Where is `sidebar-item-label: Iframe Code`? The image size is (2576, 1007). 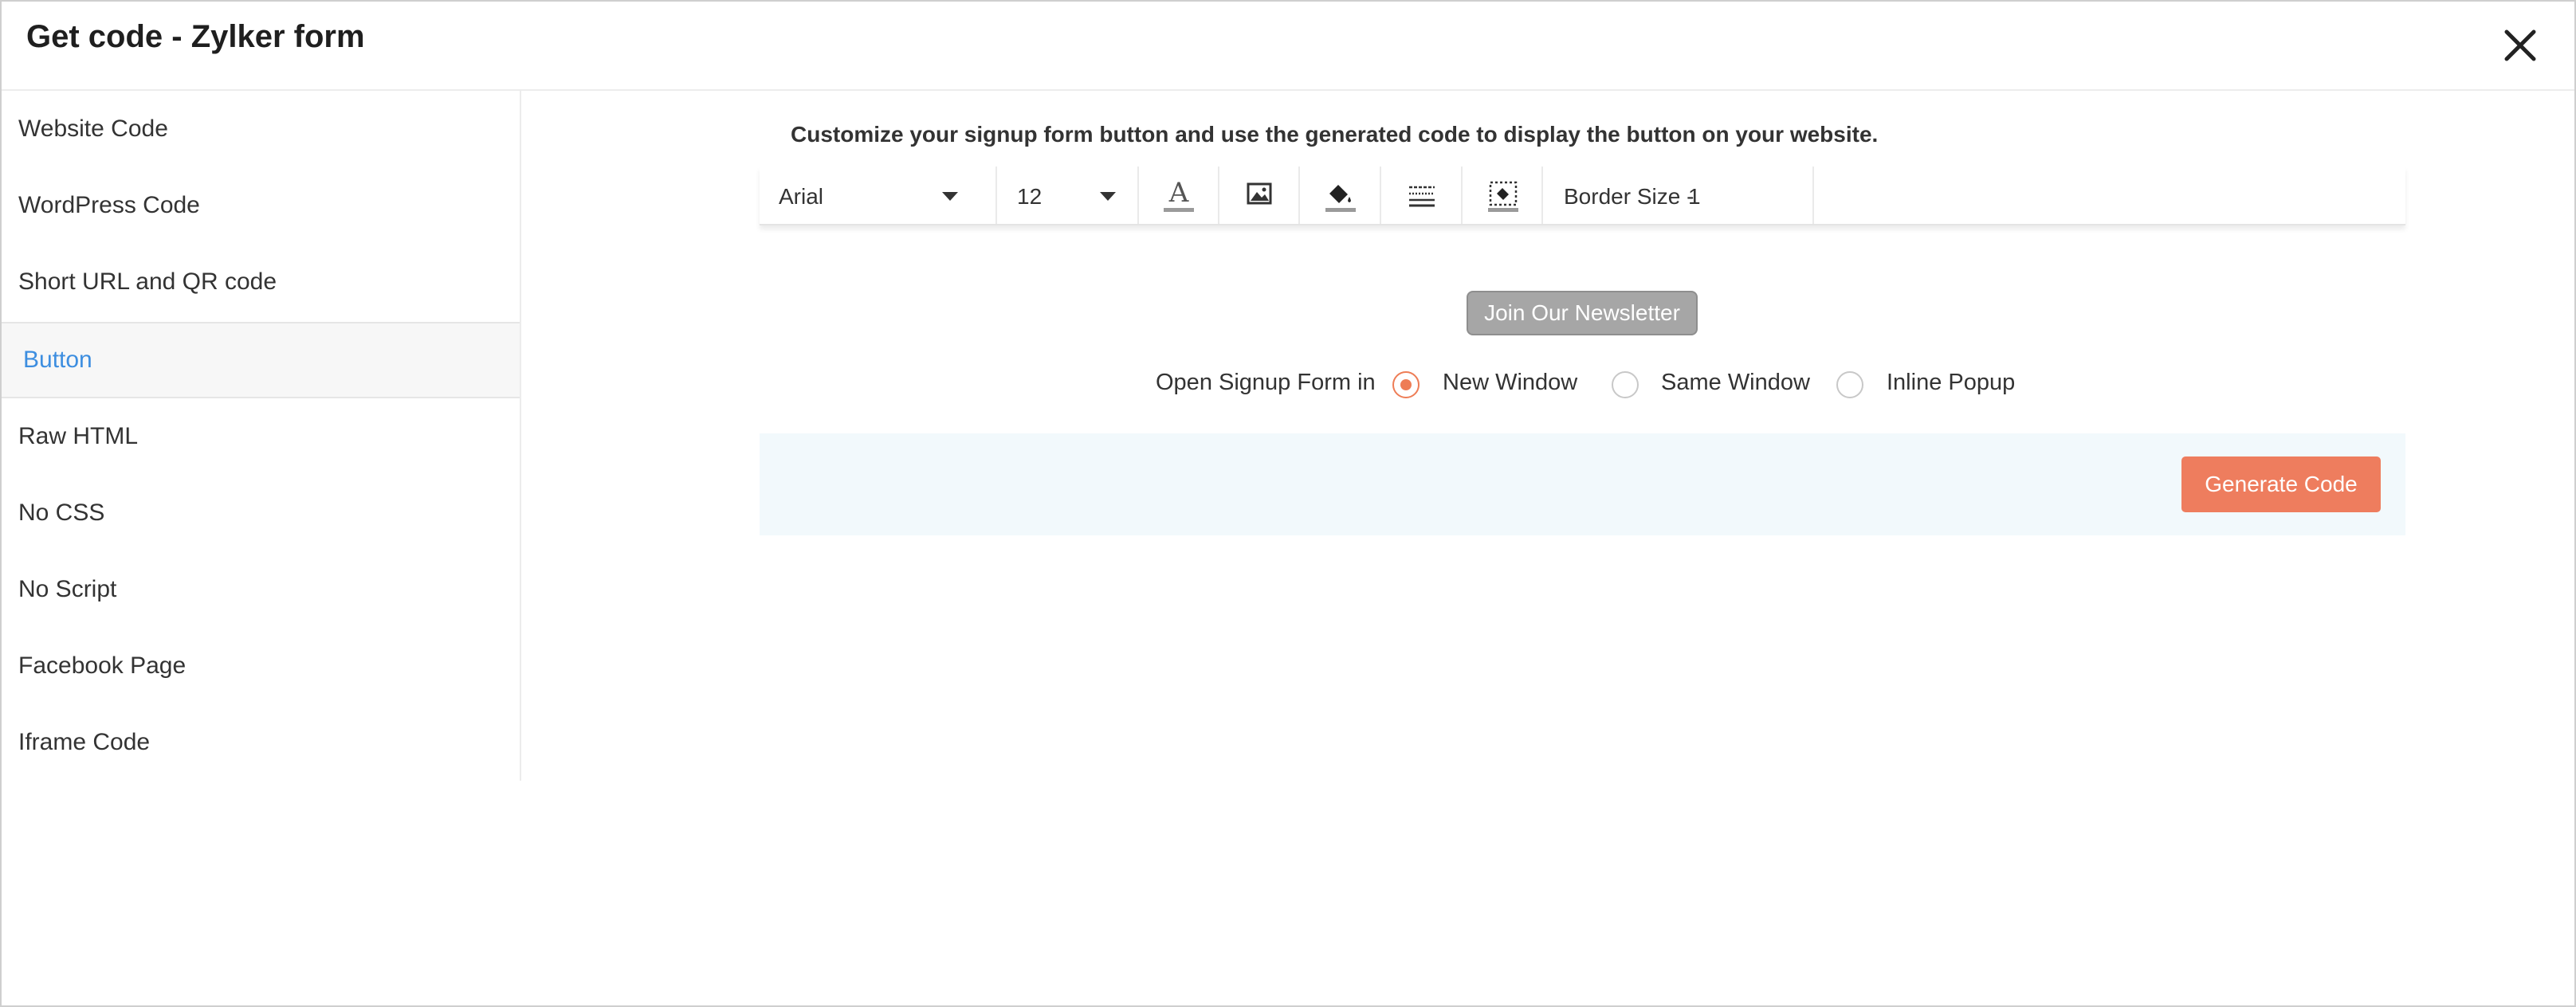
sidebar-item-label: Iframe Code is located at coordinates (84, 742).